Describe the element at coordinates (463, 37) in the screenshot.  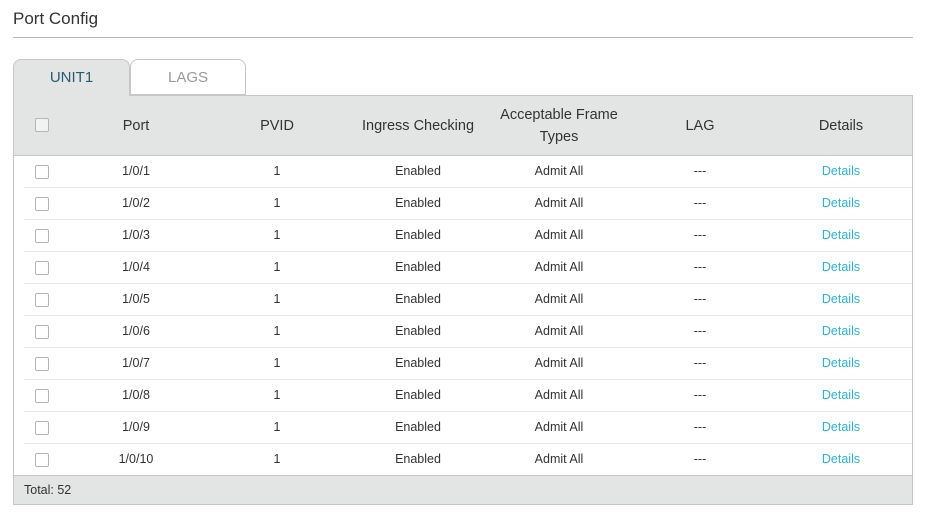
I see `title-divider` at that location.